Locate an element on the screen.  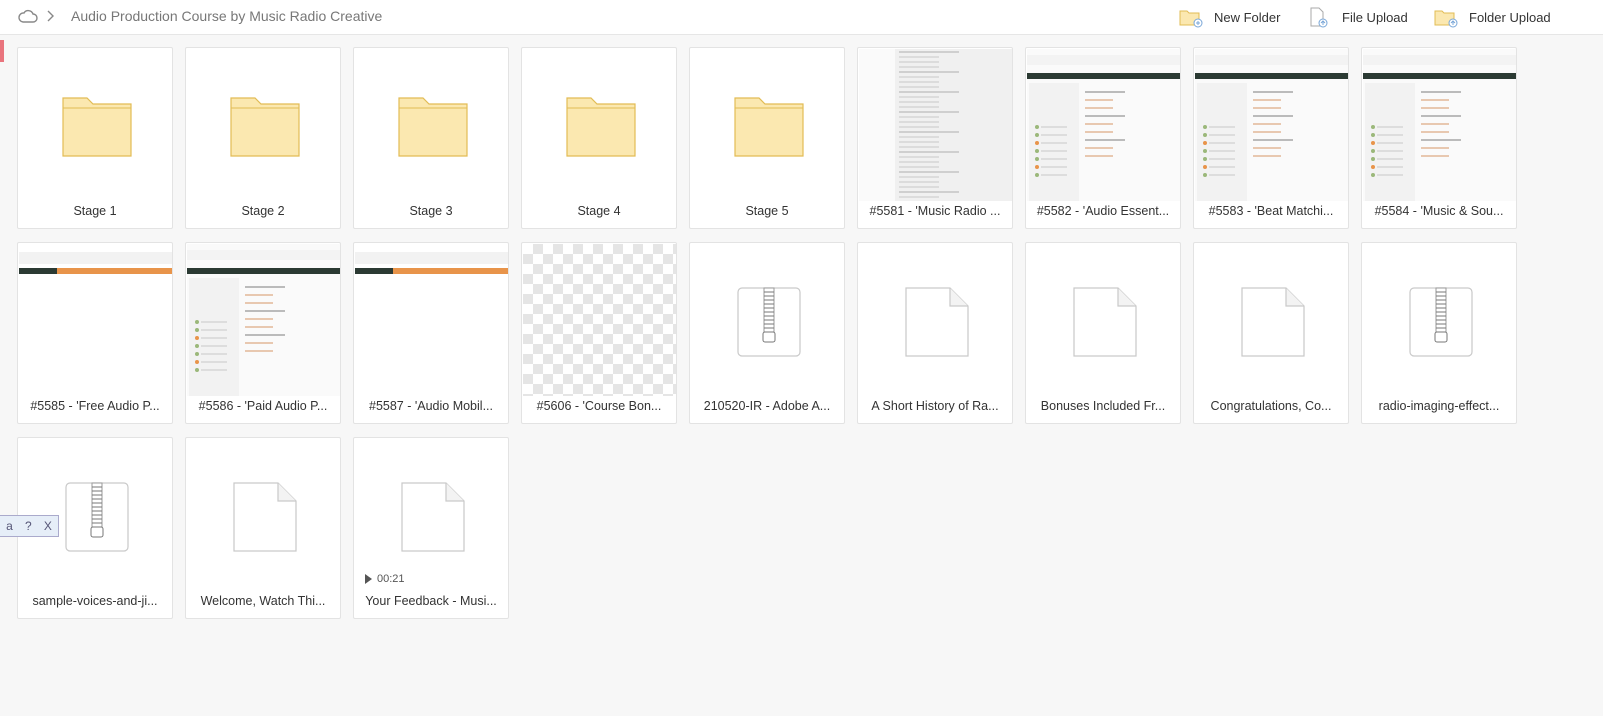
new-folder-button: New Folder is located at coordinates (1229, 17).